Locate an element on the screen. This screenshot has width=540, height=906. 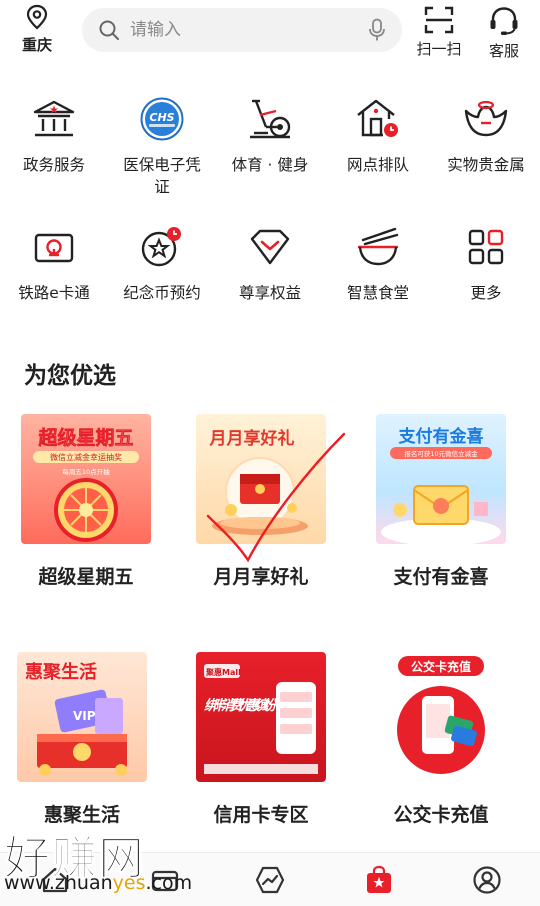
watermark-url: www.zhuanyes.com is located at coordinates (98, 883).